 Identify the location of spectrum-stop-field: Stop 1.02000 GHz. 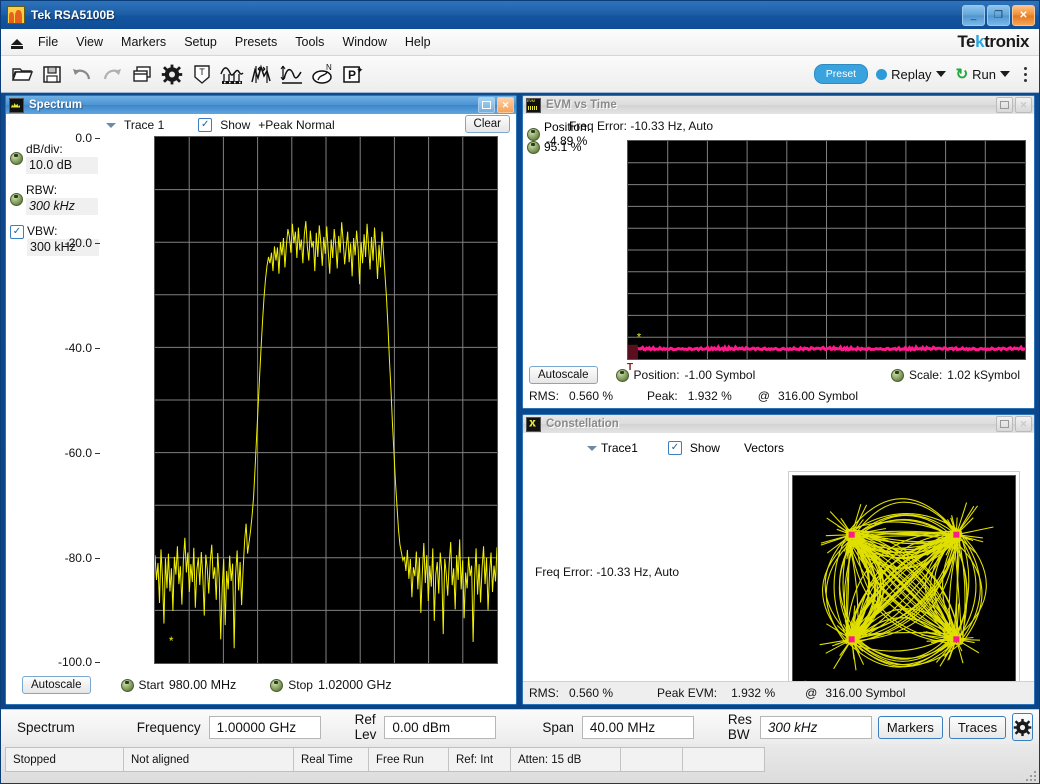
(331, 685).